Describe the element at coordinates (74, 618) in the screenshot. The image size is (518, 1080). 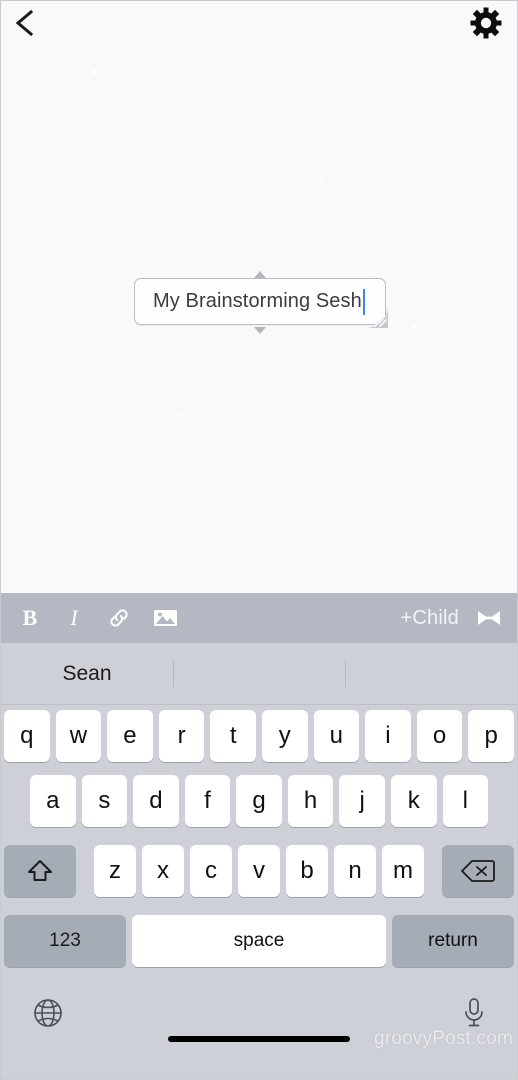
I see `italic-button: I` at that location.